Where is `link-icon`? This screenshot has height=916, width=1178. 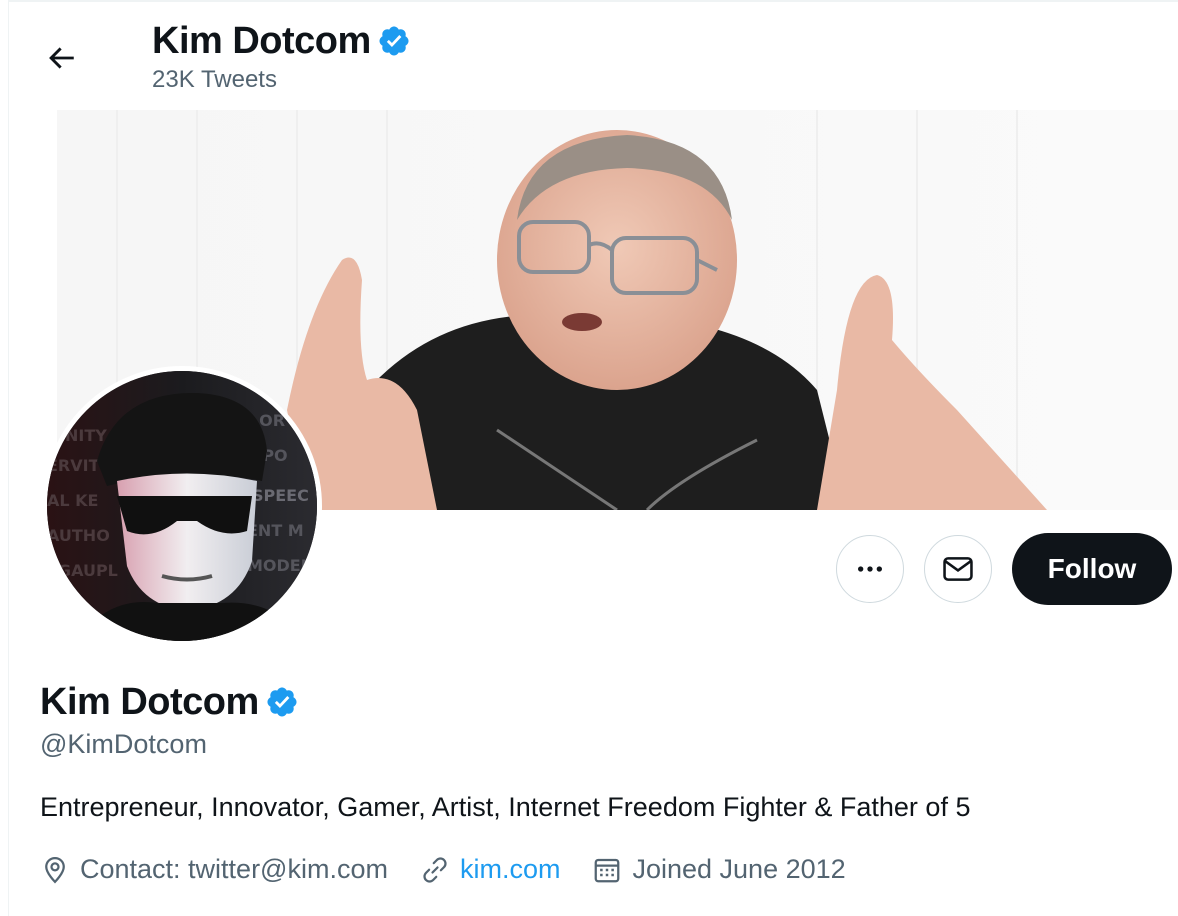 link-icon is located at coordinates (435, 869).